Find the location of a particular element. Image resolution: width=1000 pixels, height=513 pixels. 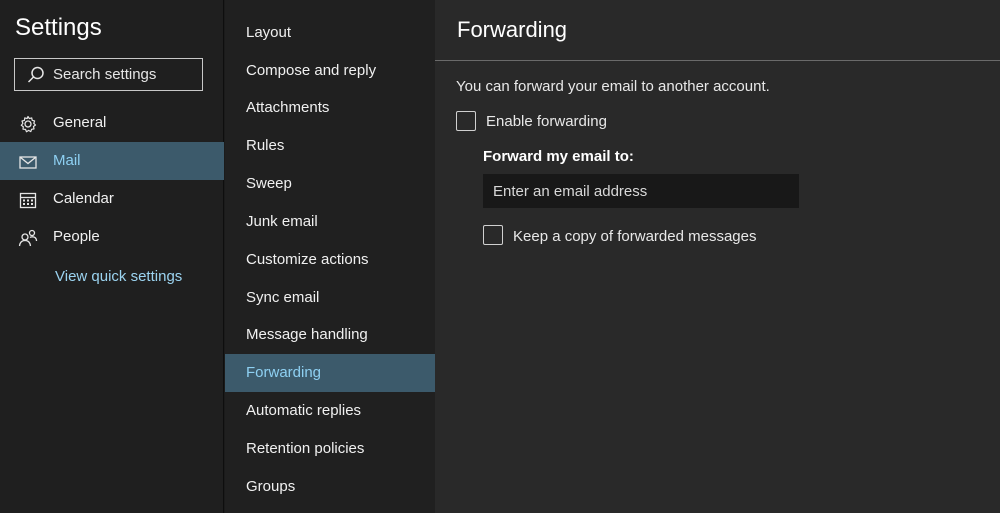

search-box is located at coordinates (108, 74).